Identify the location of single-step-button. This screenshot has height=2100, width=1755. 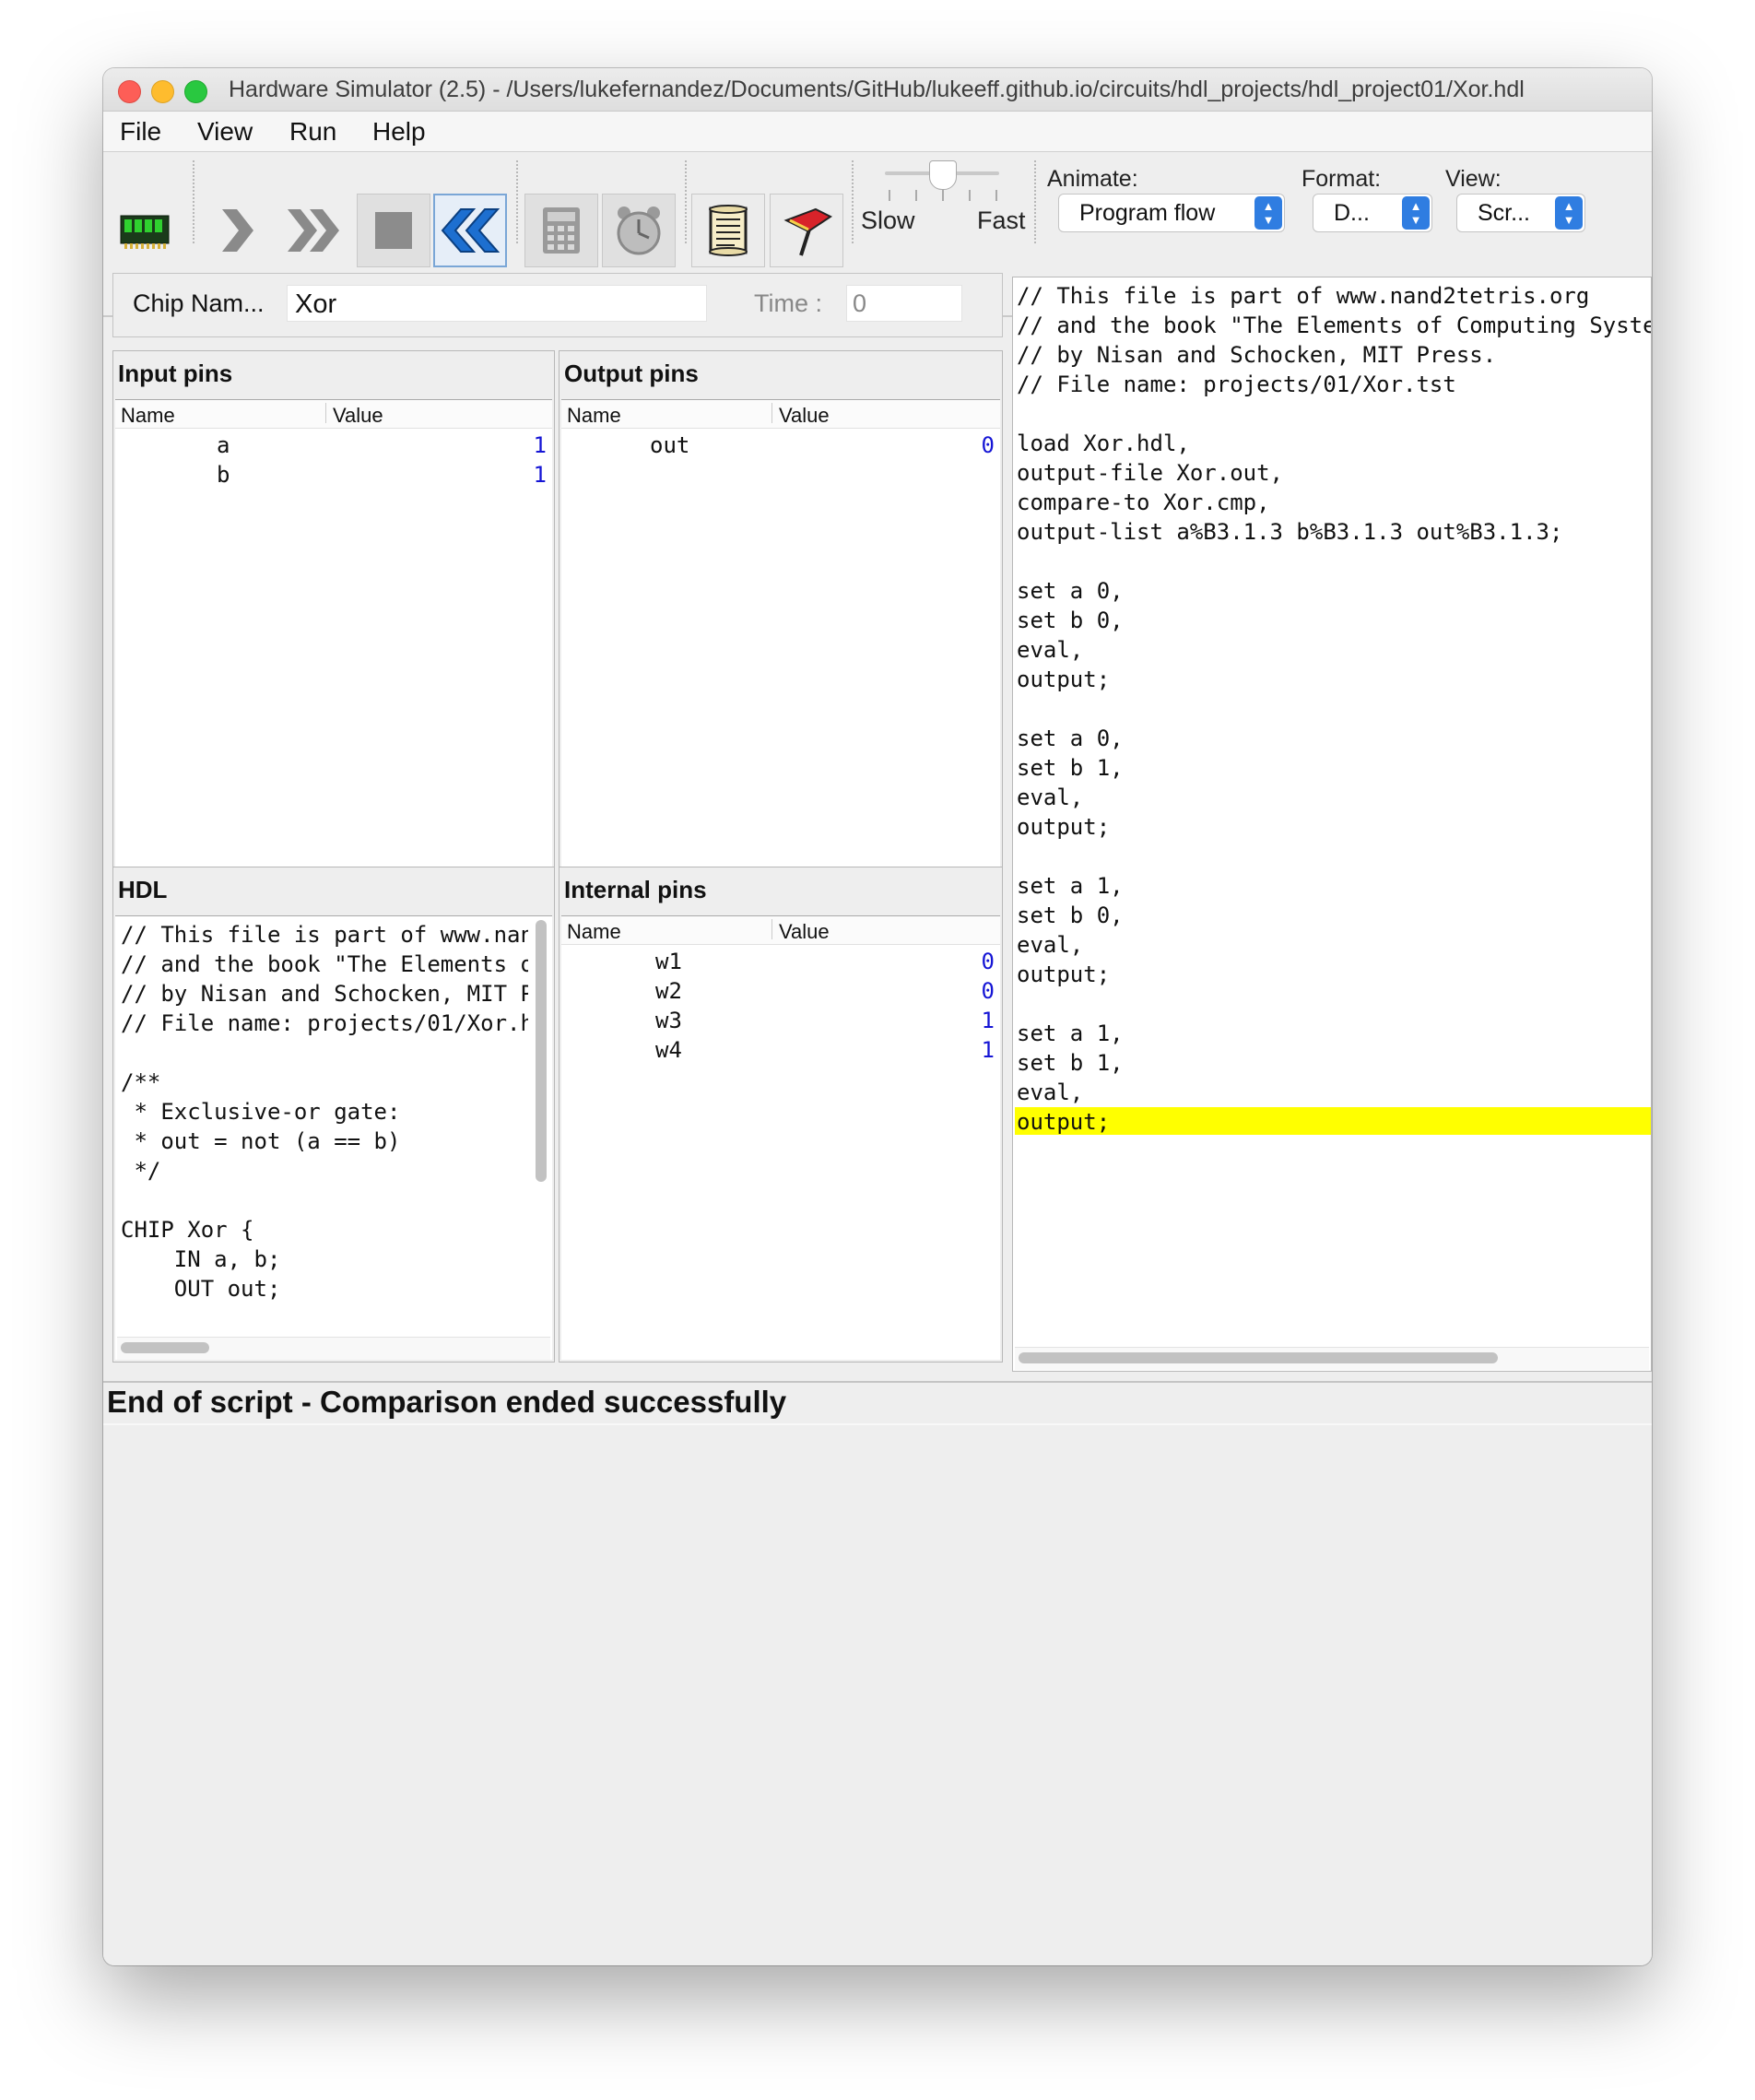
(237, 230).